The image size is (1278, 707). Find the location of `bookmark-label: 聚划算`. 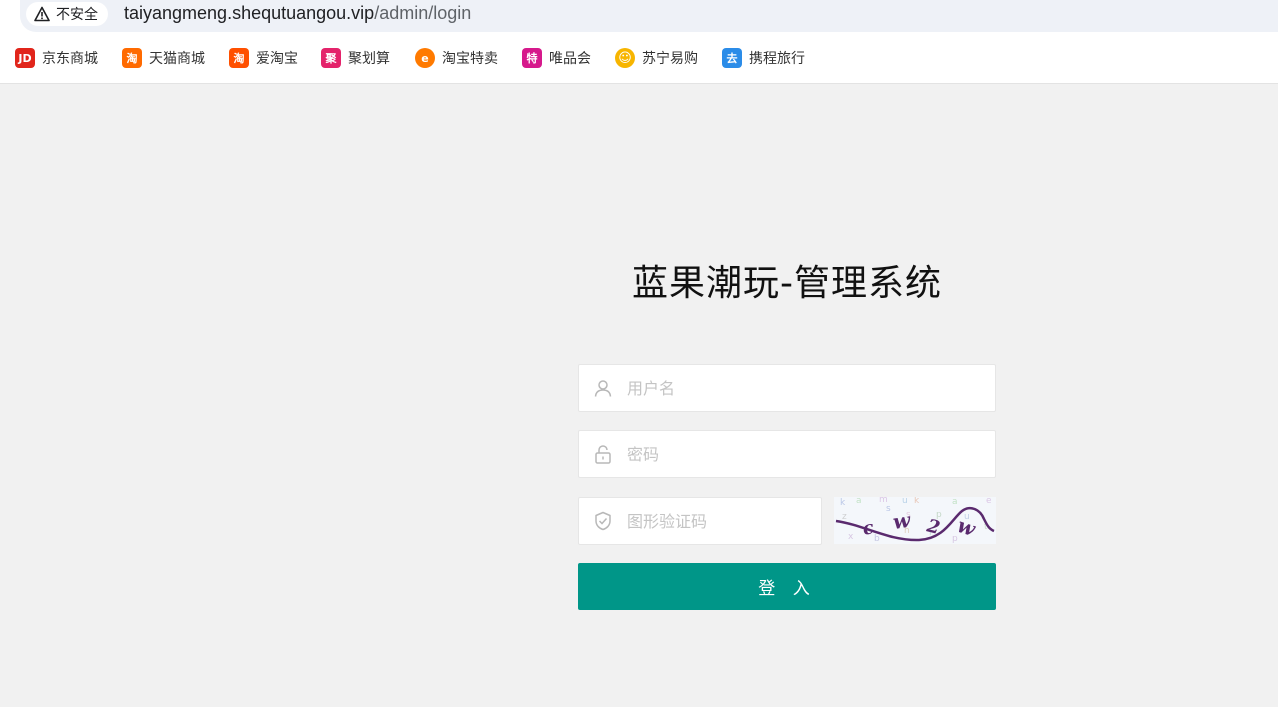

bookmark-label: 聚划算 is located at coordinates (369, 59).